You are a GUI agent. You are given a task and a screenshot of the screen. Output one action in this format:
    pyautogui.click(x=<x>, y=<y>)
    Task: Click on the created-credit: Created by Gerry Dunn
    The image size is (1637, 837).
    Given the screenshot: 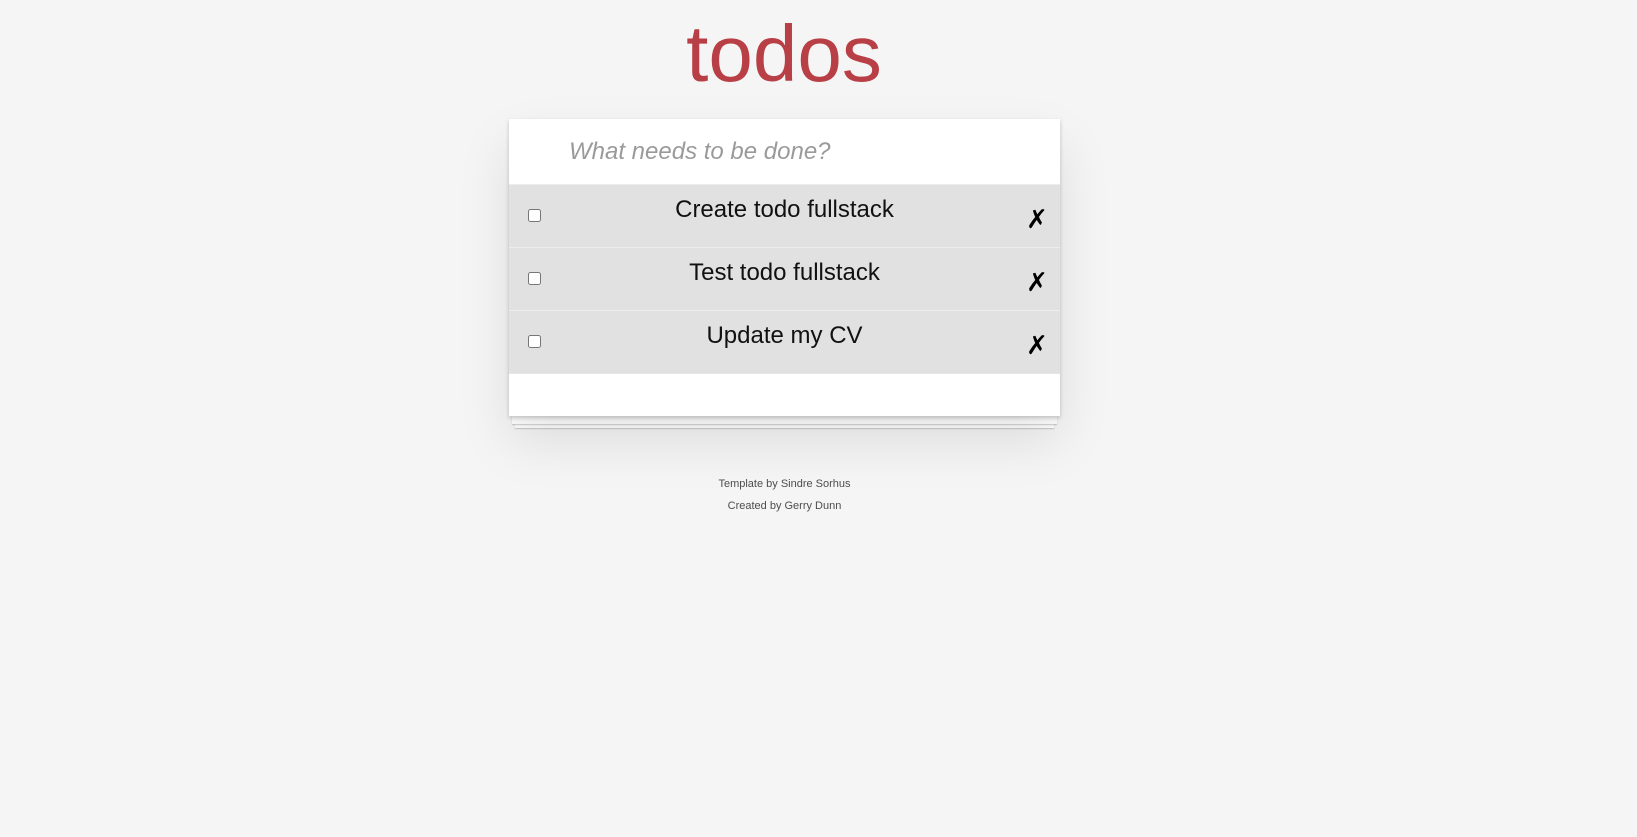 What is the action you would take?
    pyautogui.click(x=784, y=506)
    